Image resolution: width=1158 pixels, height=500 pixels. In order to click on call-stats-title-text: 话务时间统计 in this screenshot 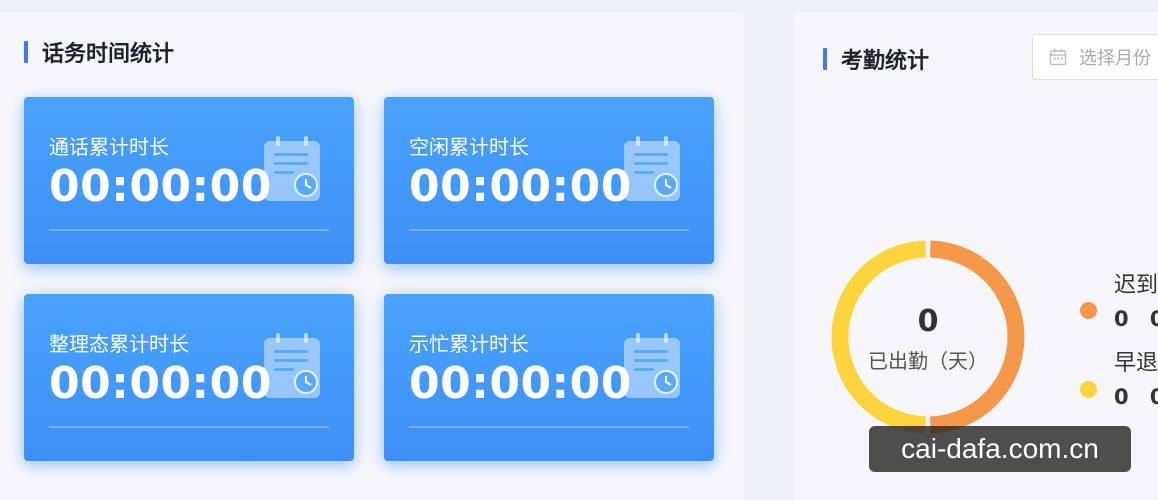, I will do `click(108, 54)`.